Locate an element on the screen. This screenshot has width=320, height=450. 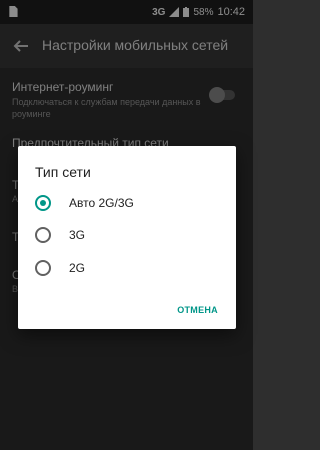
option-label: 2G is located at coordinates (77, 268).